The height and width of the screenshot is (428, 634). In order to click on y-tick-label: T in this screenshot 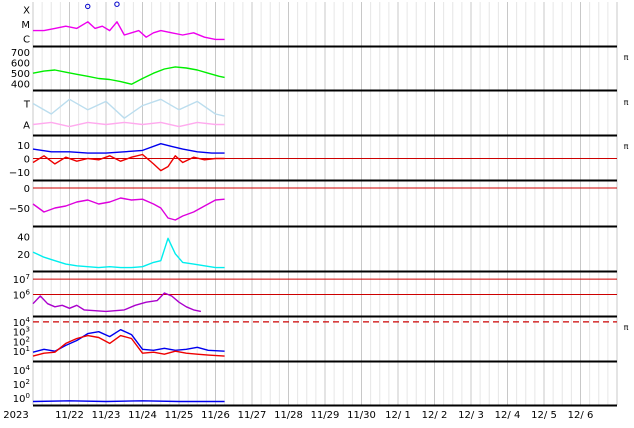, I will do `click(27, 105)`.